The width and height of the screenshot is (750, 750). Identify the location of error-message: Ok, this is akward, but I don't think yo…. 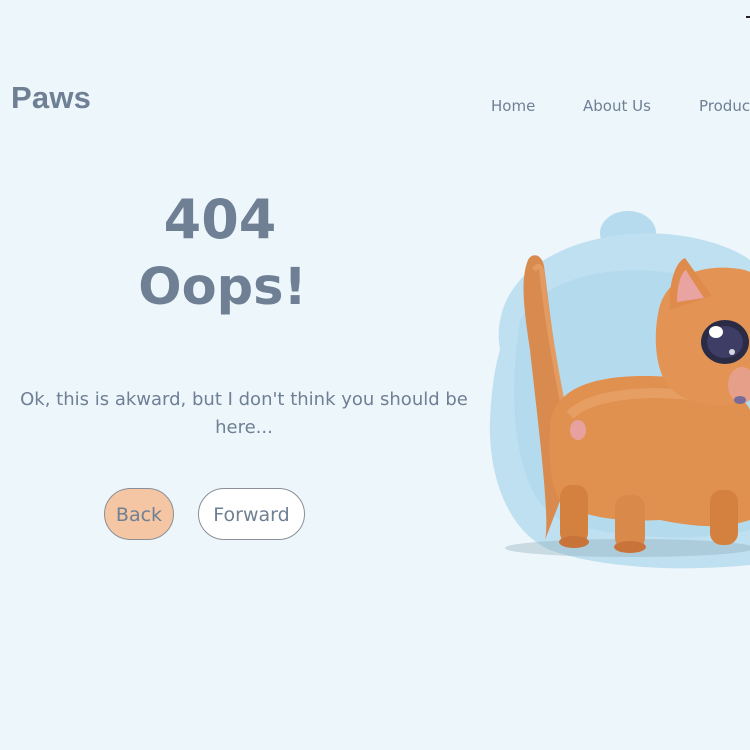
(244, 413).